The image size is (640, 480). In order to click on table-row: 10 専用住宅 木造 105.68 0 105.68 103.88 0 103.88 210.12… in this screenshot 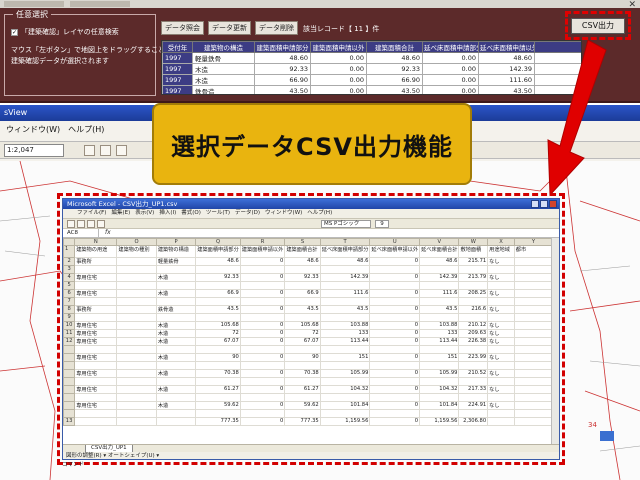, I will do `click(308, 325)`.